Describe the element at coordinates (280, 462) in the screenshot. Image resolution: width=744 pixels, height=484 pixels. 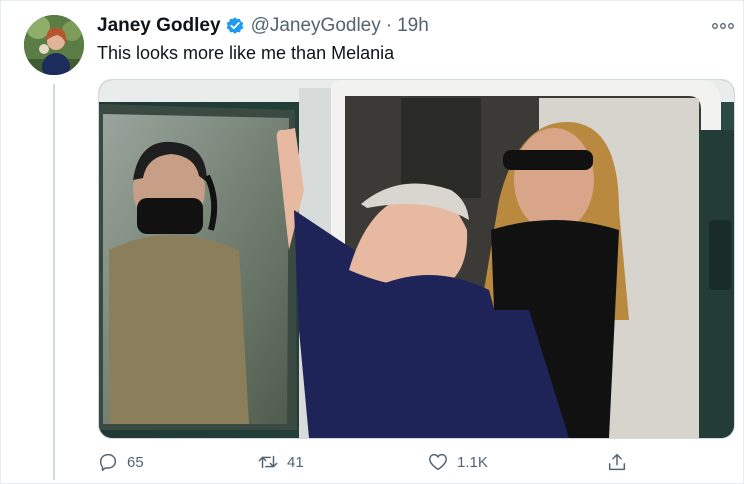
I see `retweet-button: 41` at that location.